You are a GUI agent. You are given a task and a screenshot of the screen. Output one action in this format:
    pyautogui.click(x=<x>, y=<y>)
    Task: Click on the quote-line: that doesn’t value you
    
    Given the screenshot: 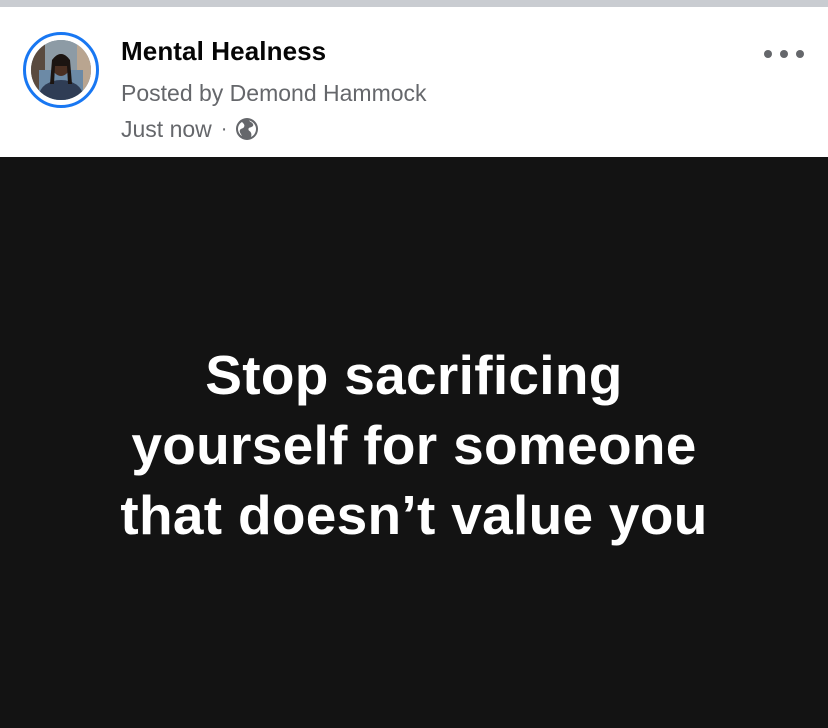 What is the action you would take?
    pyautogui.click(x=414, y=515)
    